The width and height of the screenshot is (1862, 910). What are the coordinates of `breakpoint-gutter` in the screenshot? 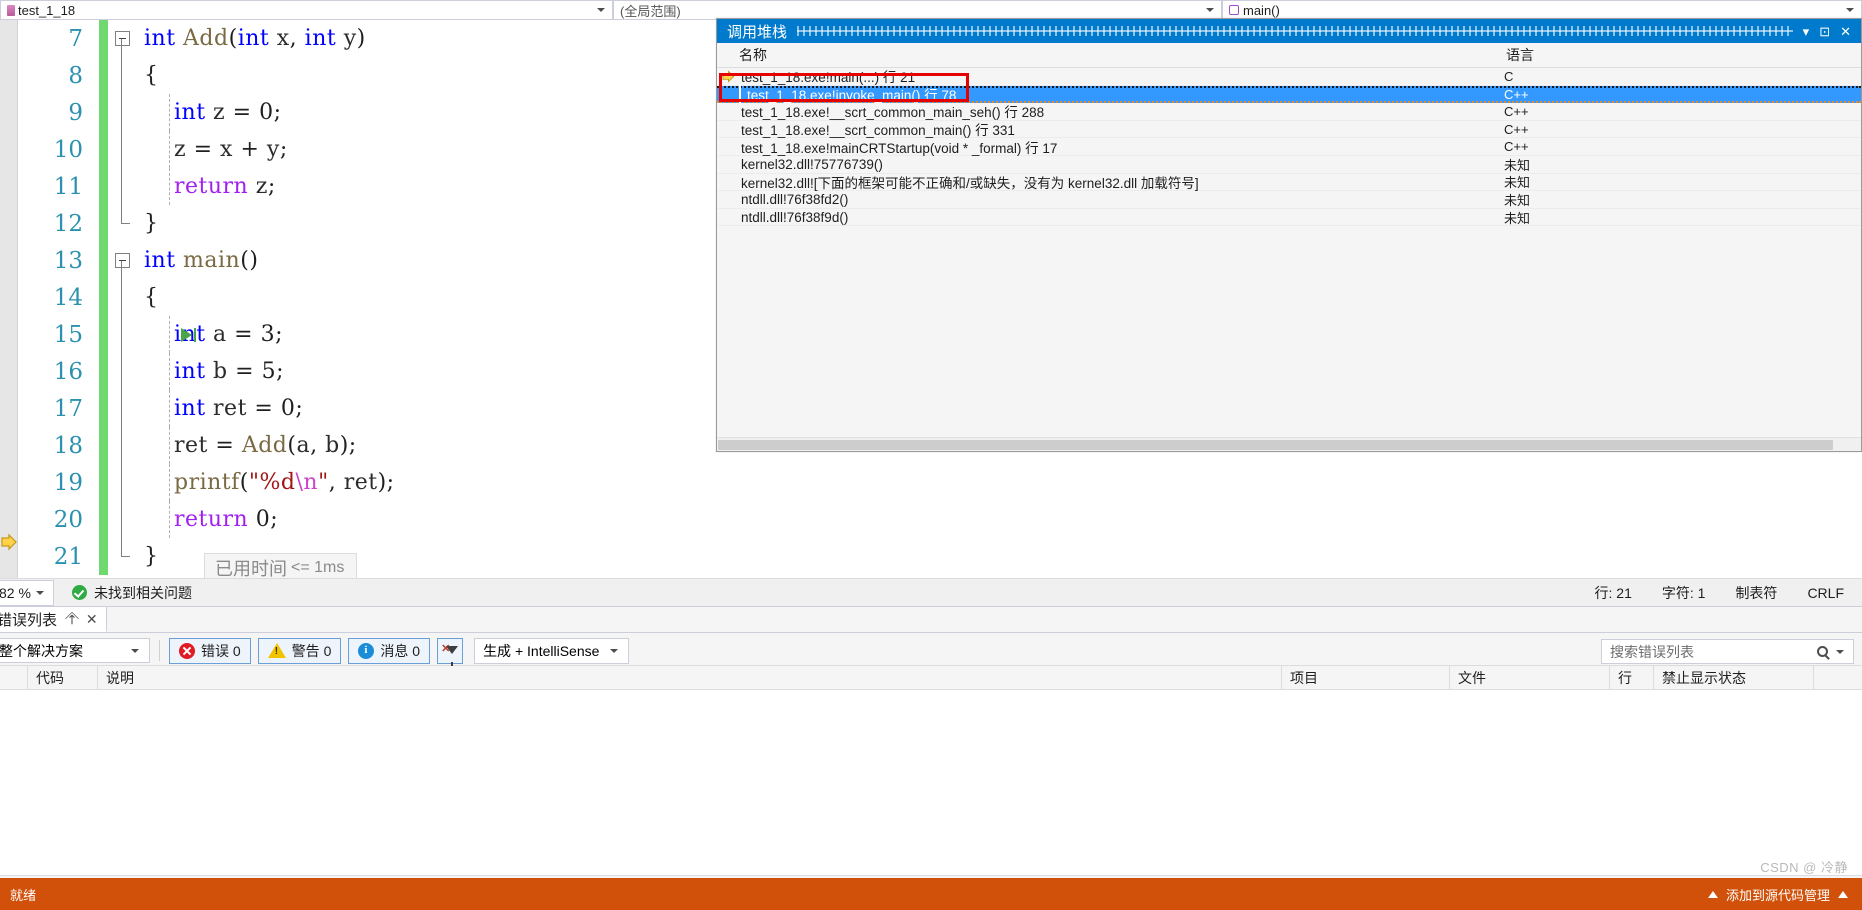 It's located at (9, 299).